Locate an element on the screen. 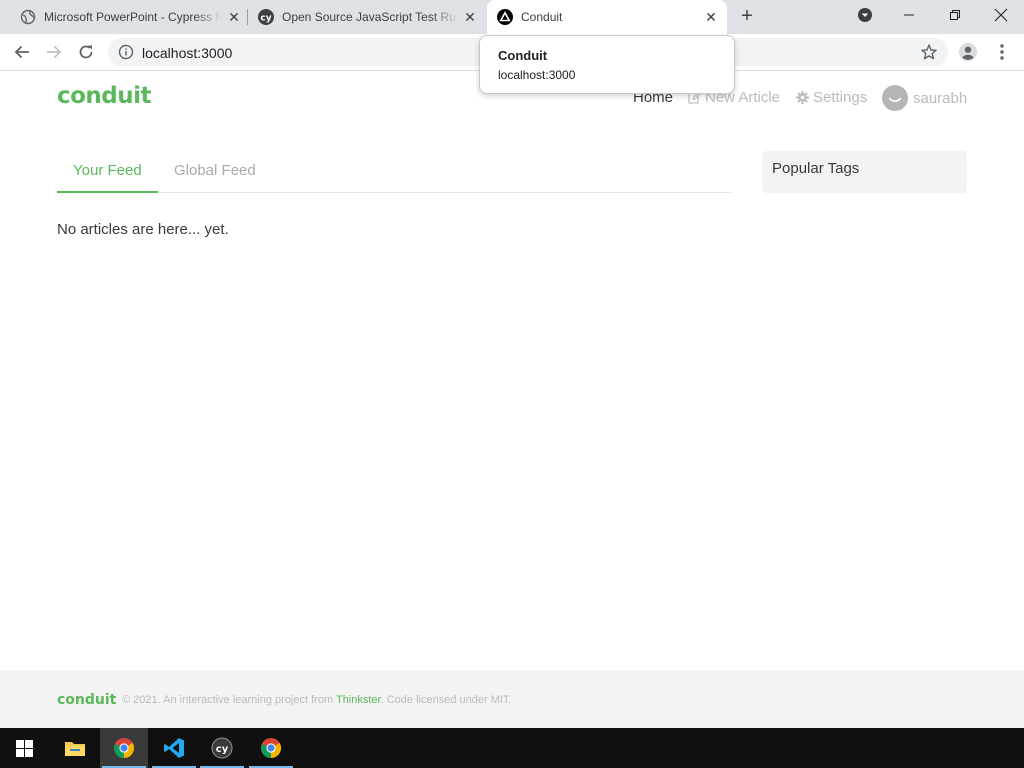  footer-text-after: . Code licensed under MIT. is located at coordinates (446, 700).